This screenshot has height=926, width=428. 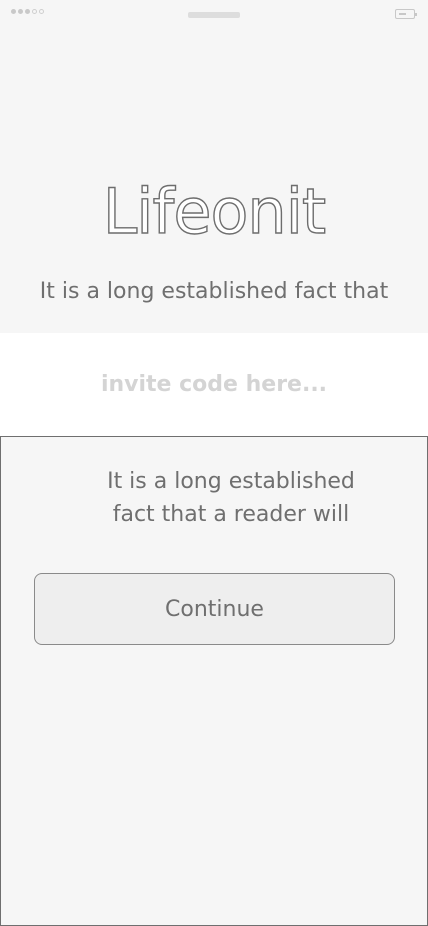 I want to click on battery-icon, so click(x=406, y=14).